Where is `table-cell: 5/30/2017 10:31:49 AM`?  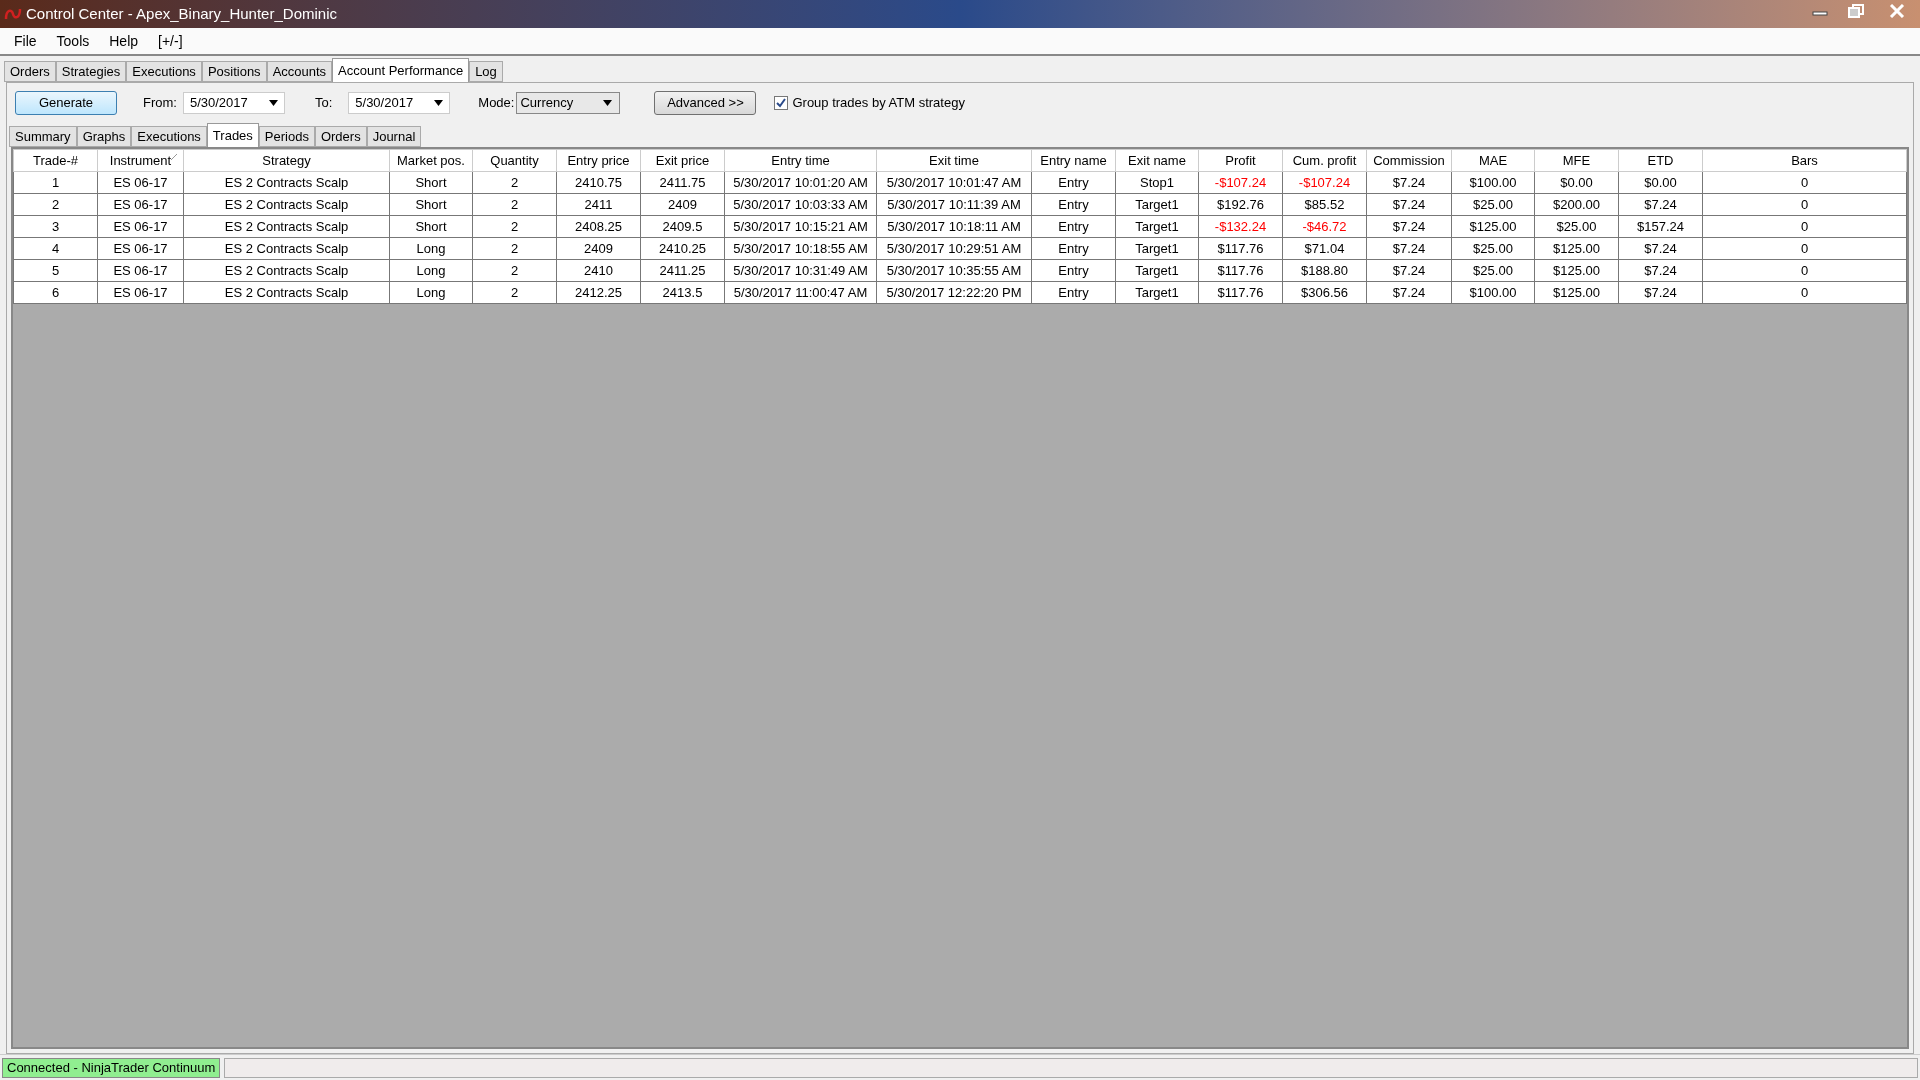 table-cell: 5/30/2017 10:31:49 AM is located at coordinates (800, 270).